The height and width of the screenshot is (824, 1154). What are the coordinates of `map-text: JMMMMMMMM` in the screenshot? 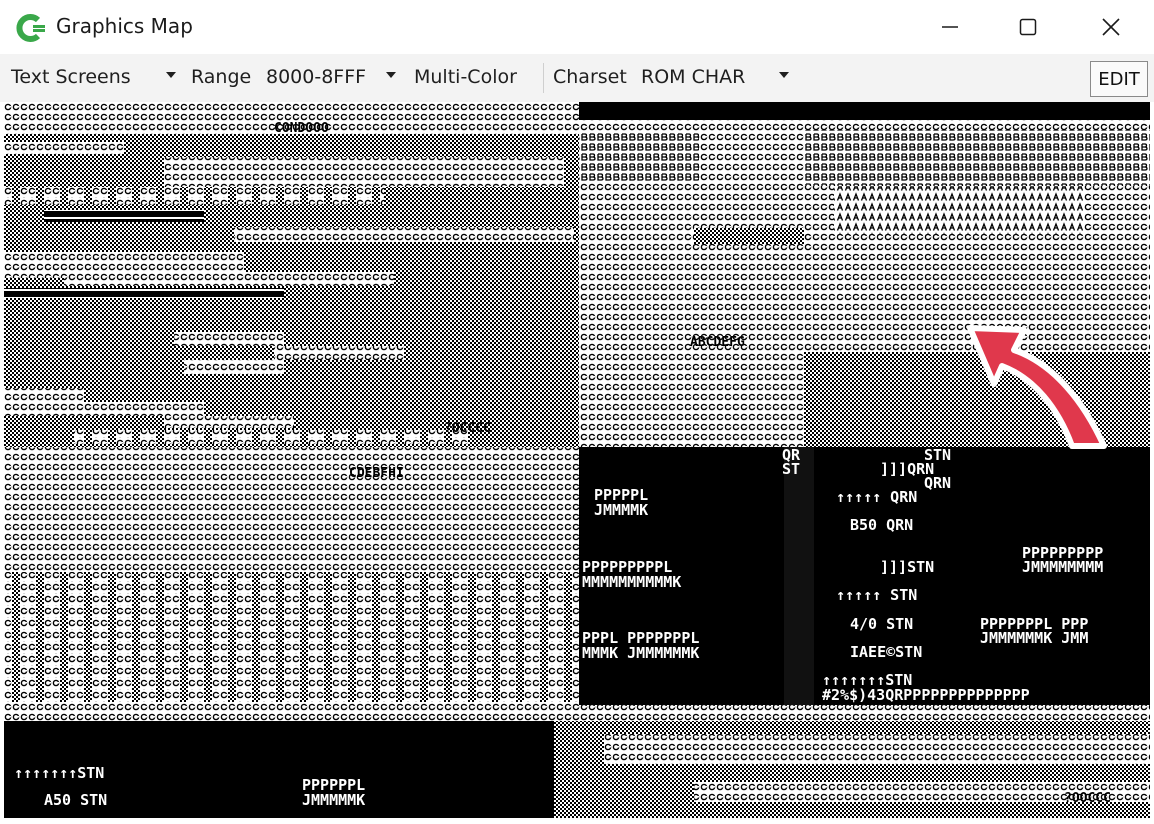 It's located at (1062, 567).